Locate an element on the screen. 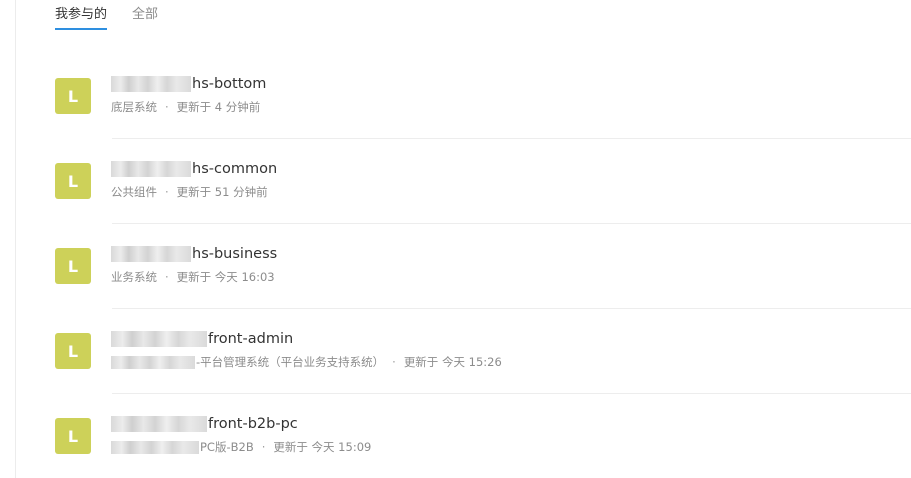 This screenshot has width=911, height=478. repo-description: PC版-B2B is located at coordinates (227, 447).